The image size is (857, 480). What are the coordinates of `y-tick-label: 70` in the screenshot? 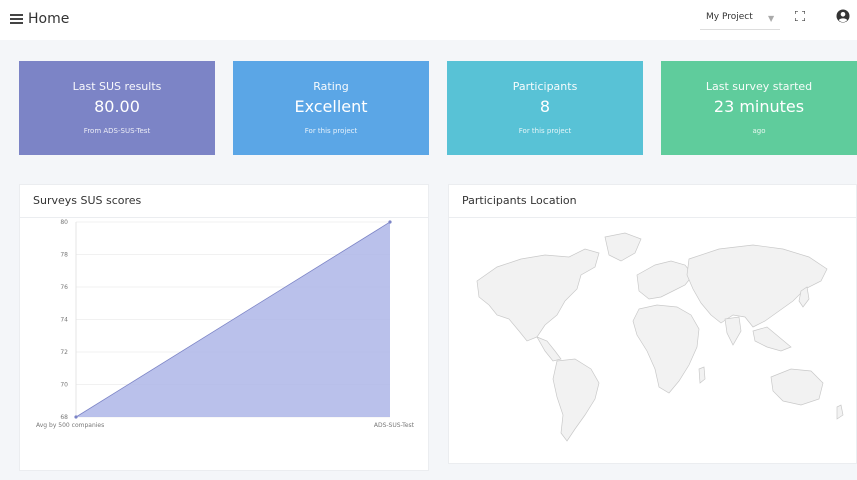 It's located at (64, 385).